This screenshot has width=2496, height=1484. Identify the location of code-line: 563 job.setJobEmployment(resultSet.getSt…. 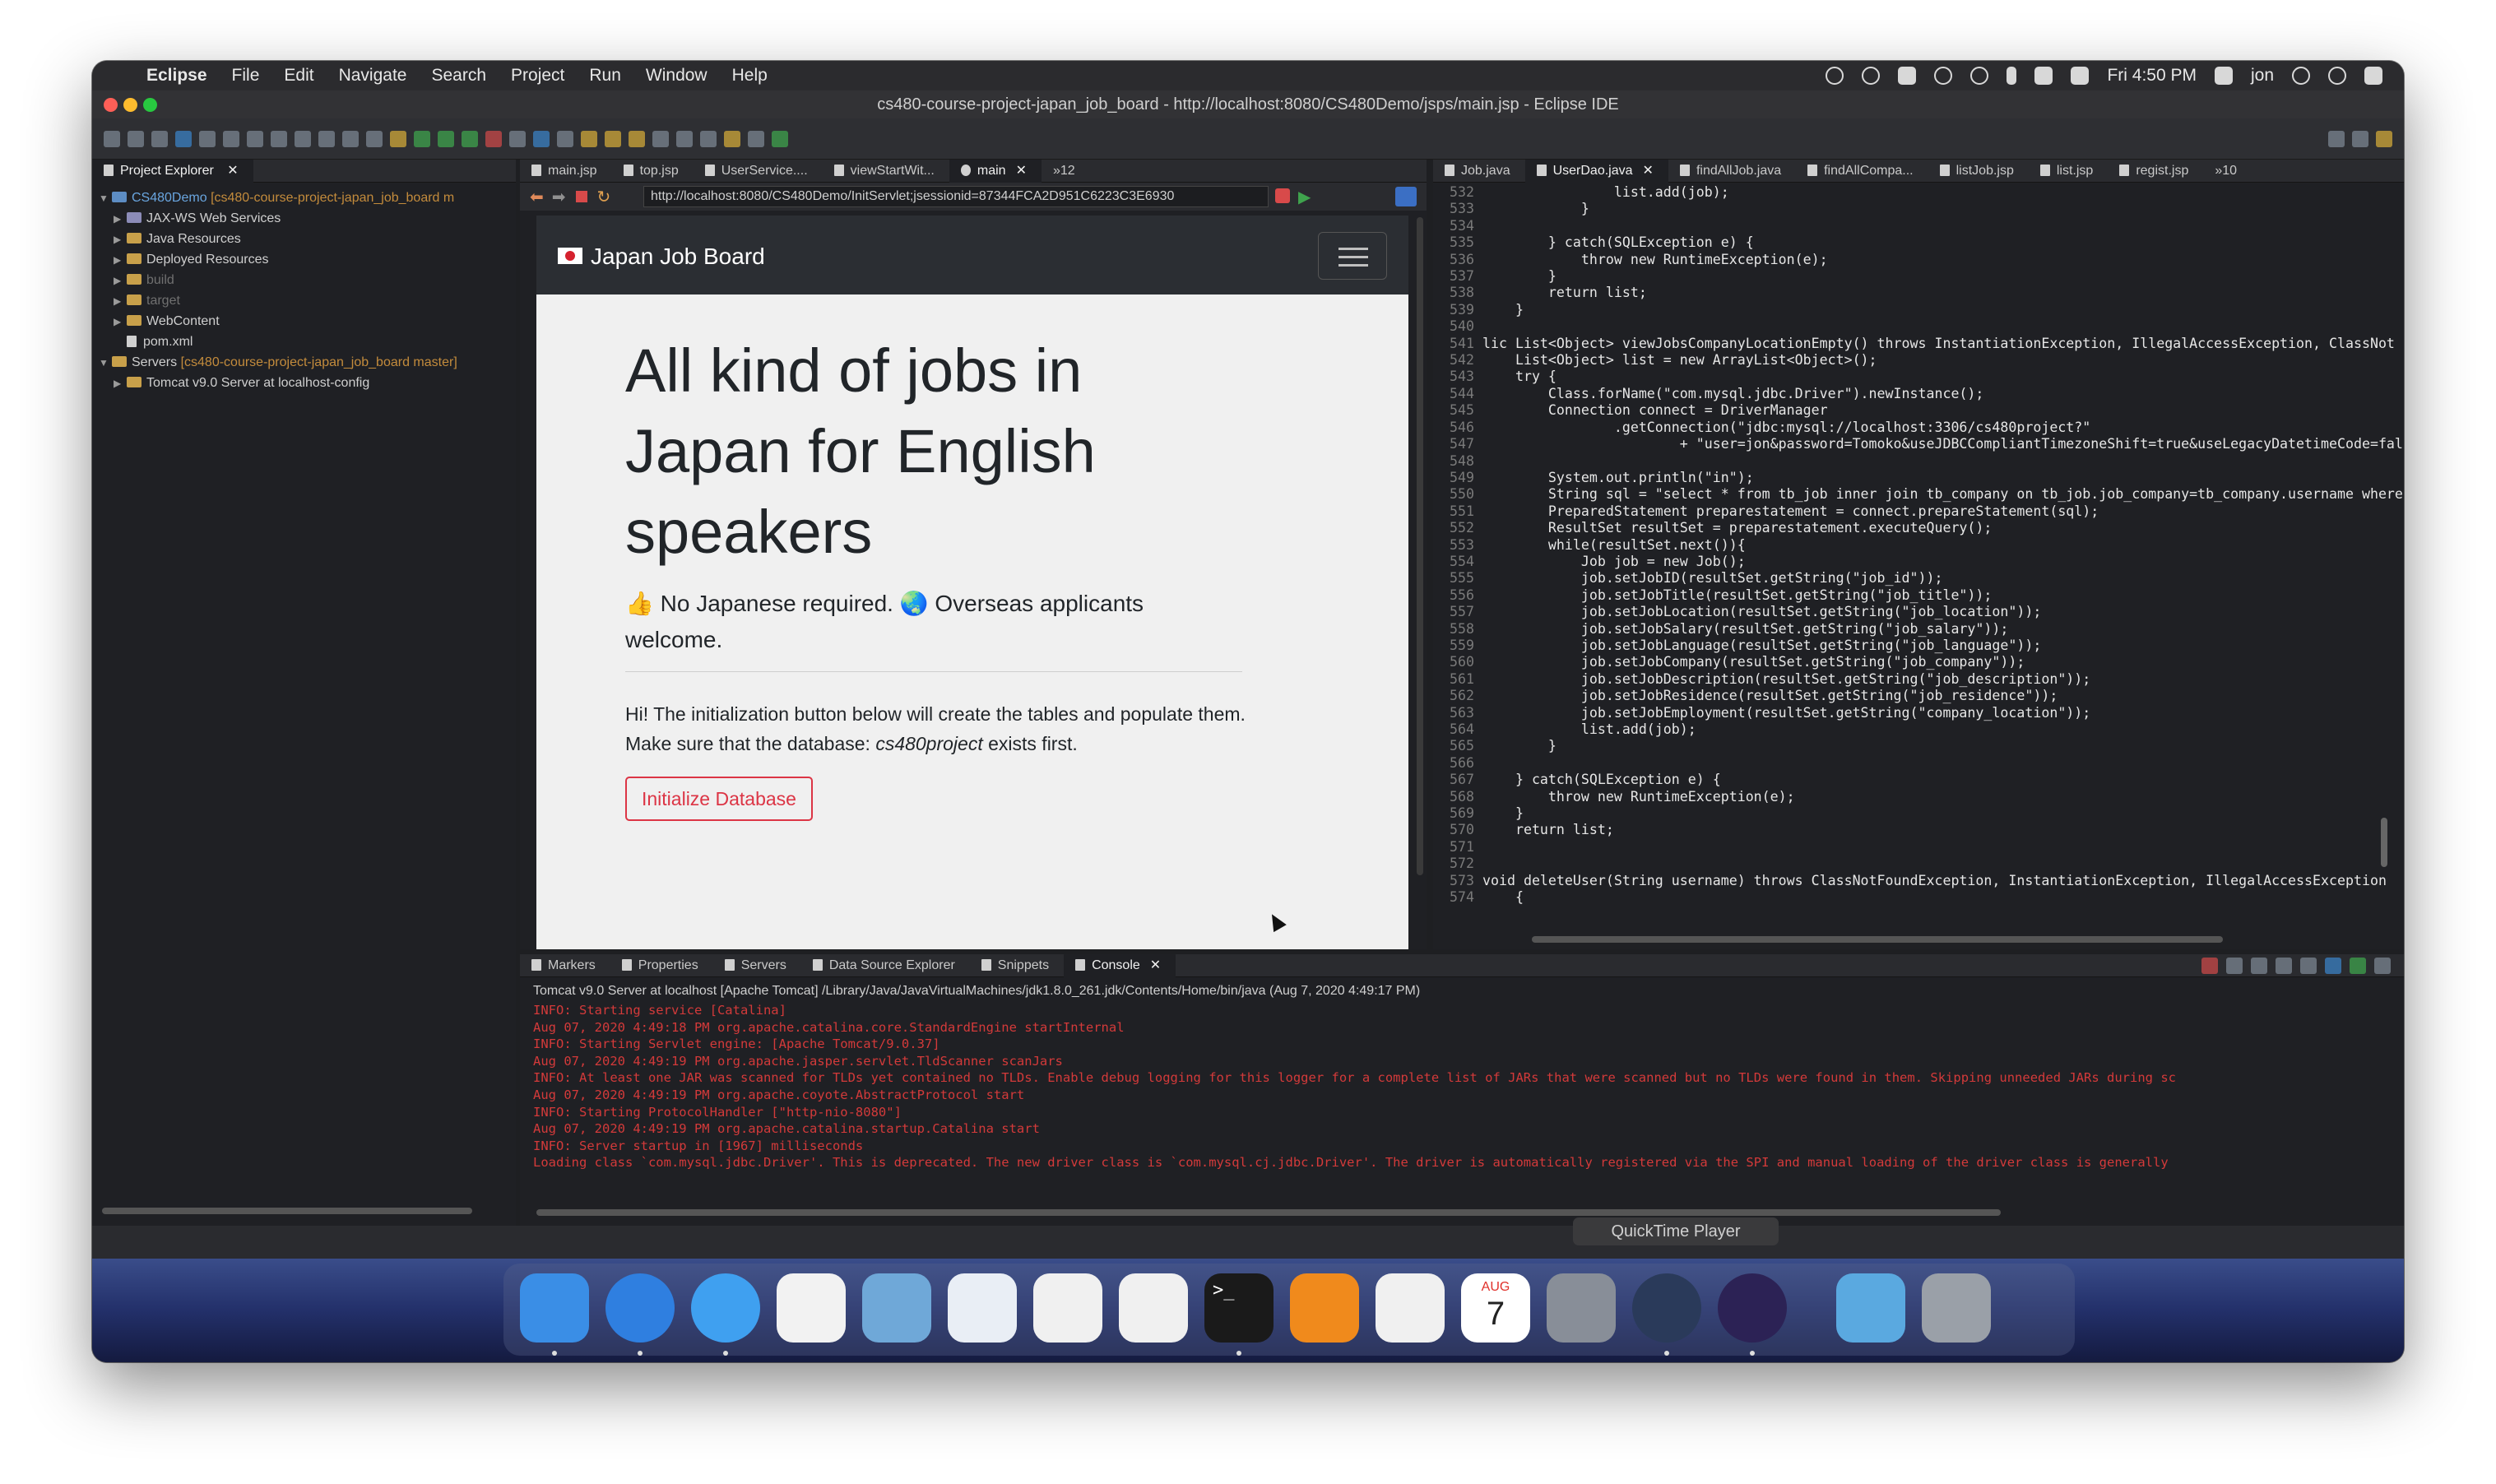
(1918, 713).